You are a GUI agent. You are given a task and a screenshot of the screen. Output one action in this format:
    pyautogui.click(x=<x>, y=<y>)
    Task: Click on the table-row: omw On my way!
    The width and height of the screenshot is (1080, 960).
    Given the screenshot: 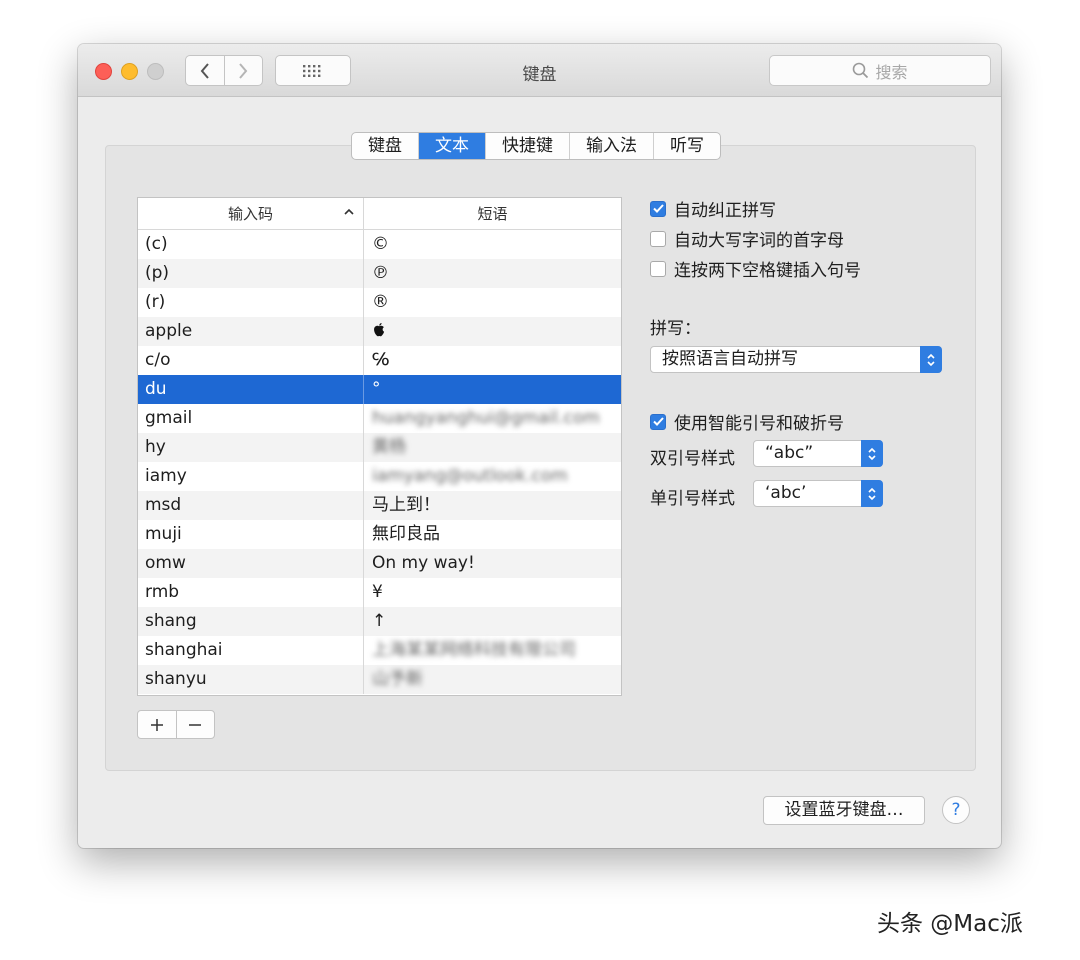 What is the action you would take?
    pyautogui.click(x=379, y=563)
    